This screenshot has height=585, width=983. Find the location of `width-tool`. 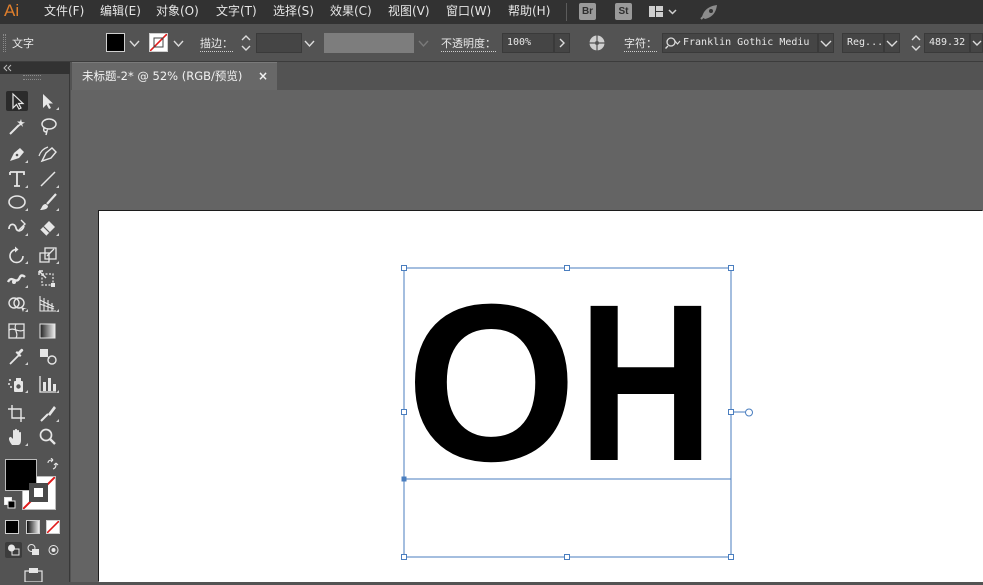

width-tool is located at coordinates (17, 279).